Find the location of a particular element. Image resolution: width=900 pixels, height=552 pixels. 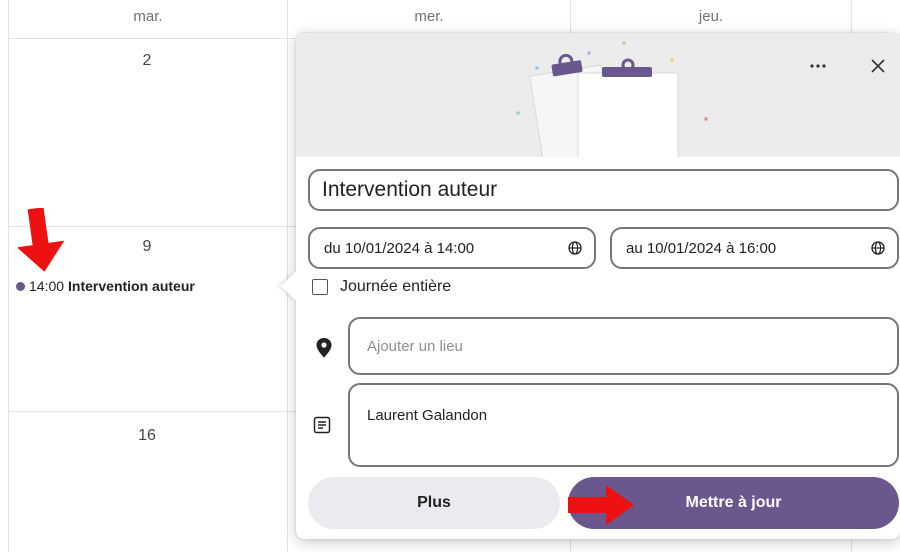

day-number: 2 is located at coordinates (147, 61).